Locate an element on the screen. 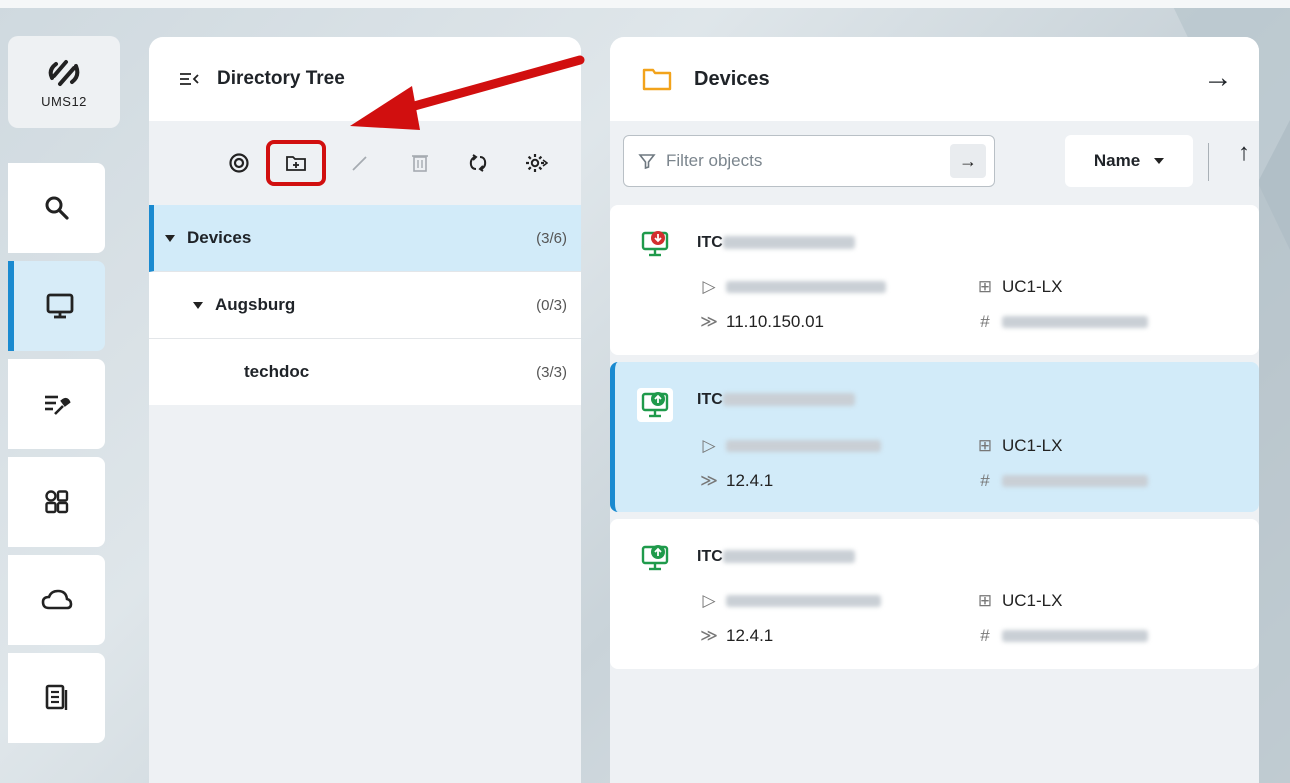  tree-header: Directory Tree is located at coordinates (365, 79).